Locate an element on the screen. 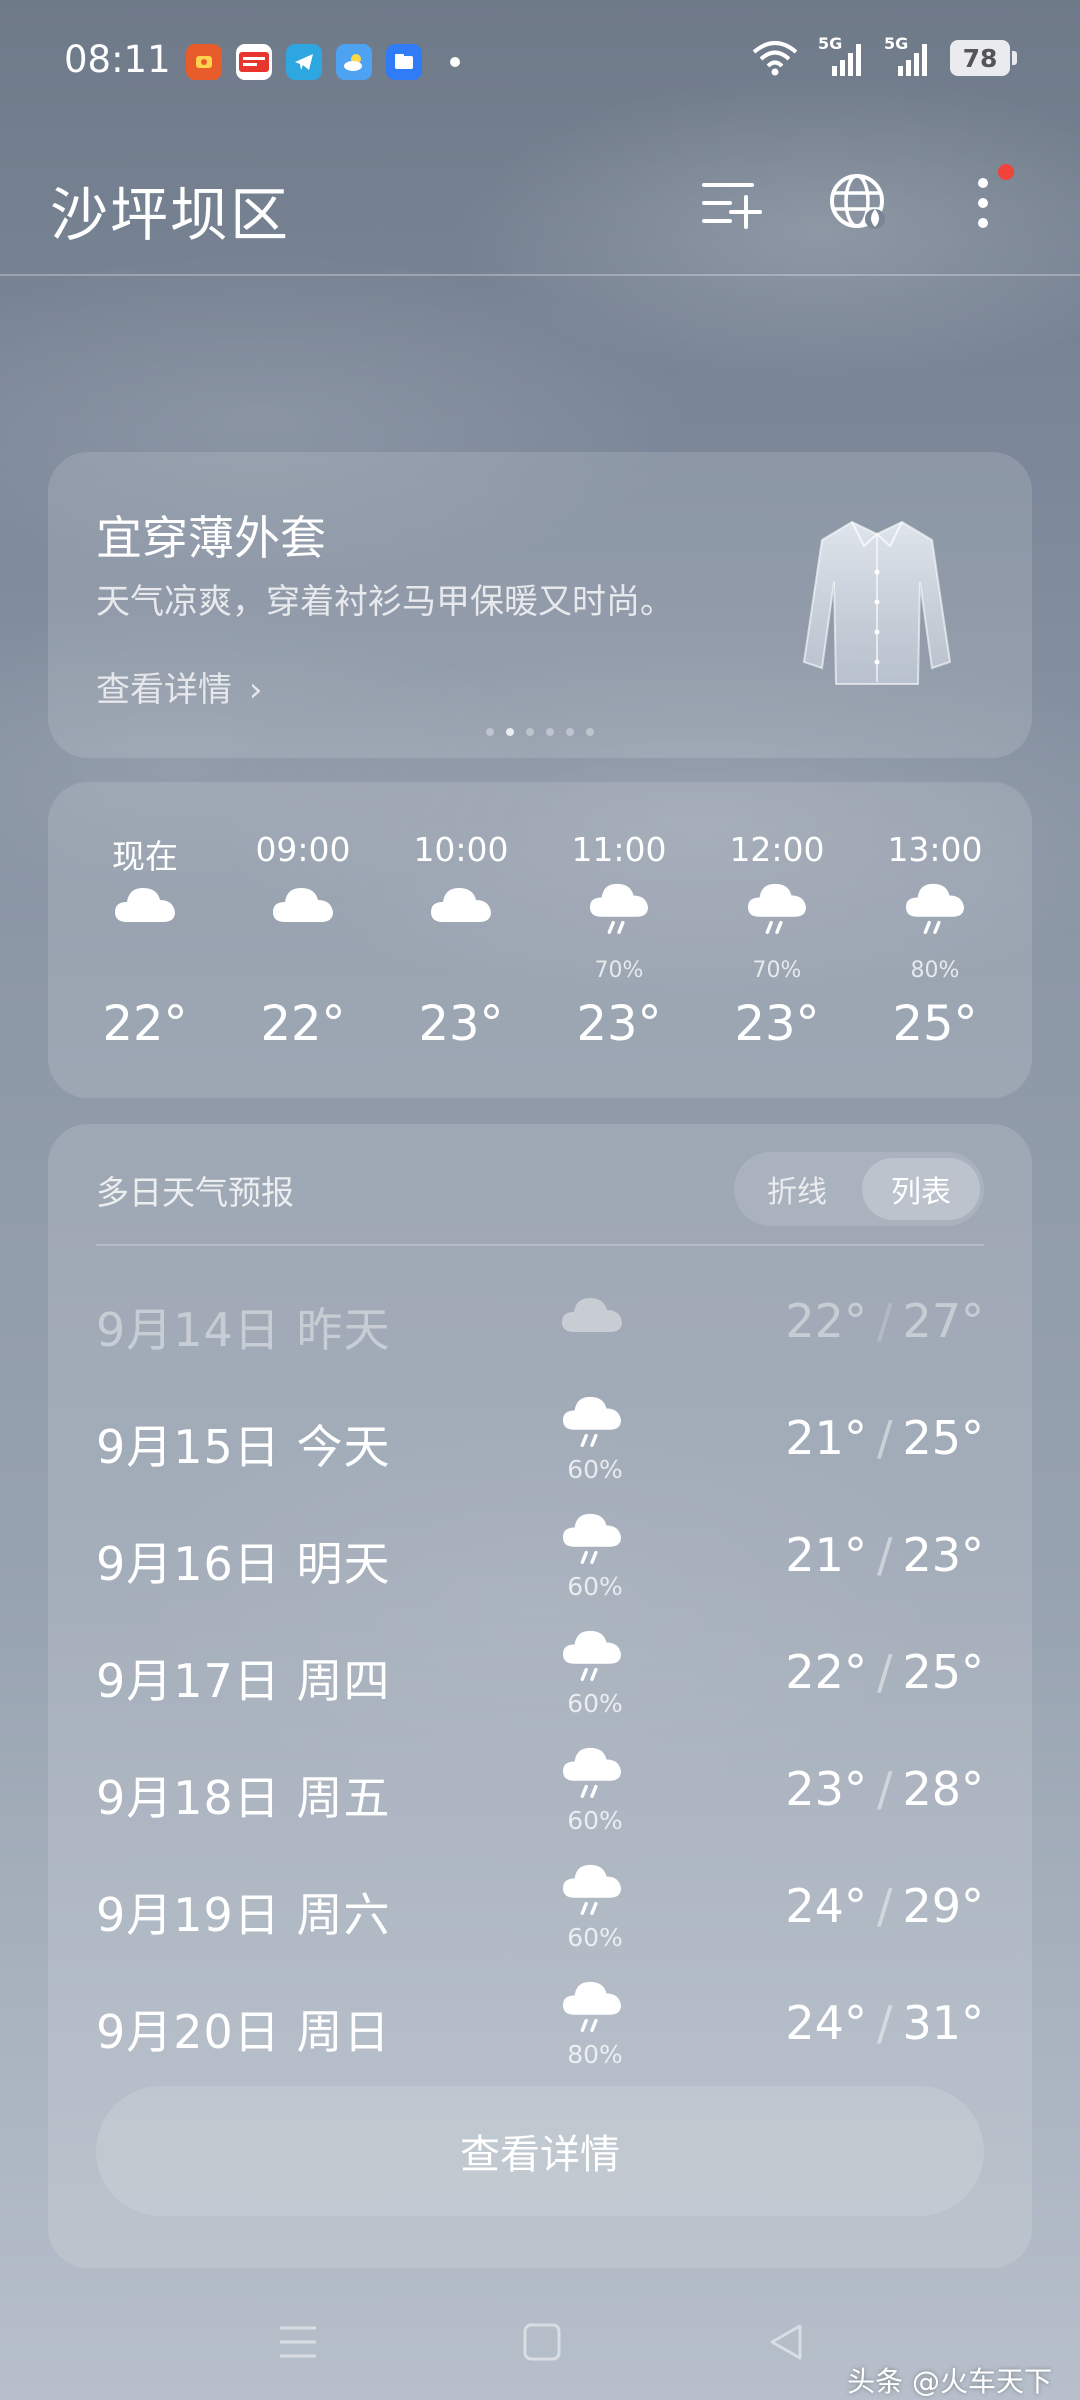 This screenshot has height=2400, width=1080. temp-high: 23° is located at coordinates (943, 1555).